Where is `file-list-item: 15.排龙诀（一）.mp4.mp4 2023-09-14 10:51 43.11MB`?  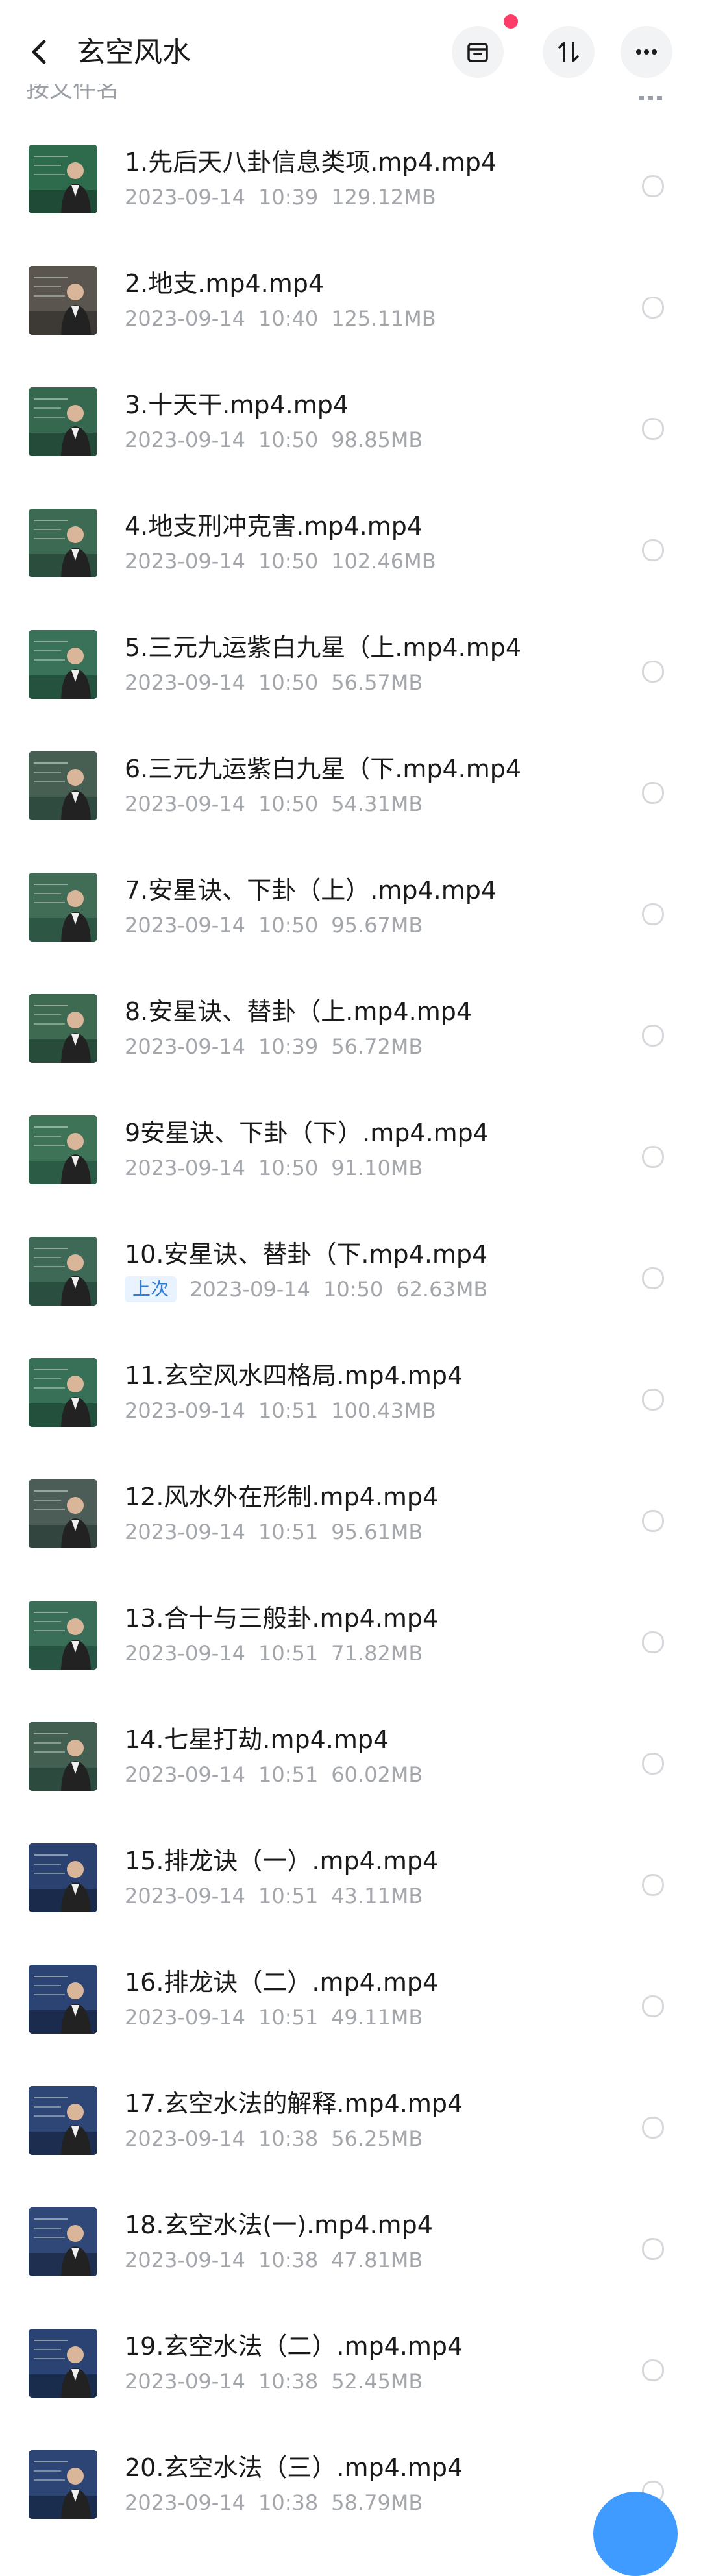
file-list-item: 15.排龙诀（一）.mp4.mp4 2023-09-14 10:51 43.11MB is located at coordinates (350, 1867).